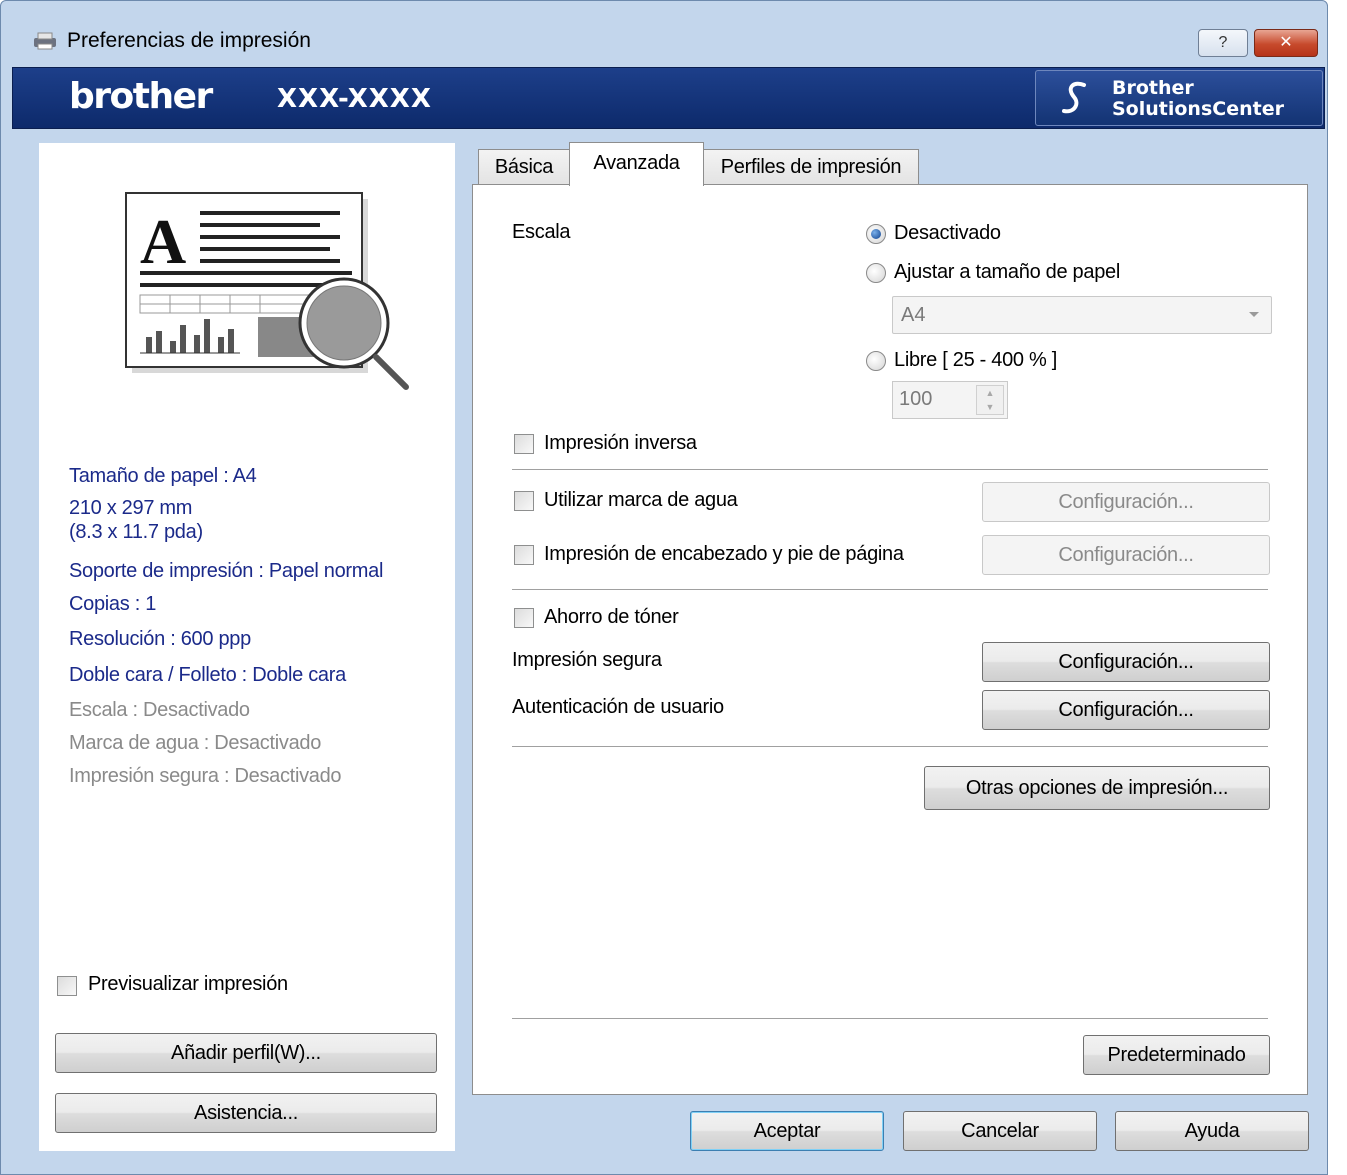 The image size is (1347, 1175). Describe the element at coordinates (975, 360) in the screenshot. I see `scale-free-label: Libre [ 25 - 400 % ]` at that location.